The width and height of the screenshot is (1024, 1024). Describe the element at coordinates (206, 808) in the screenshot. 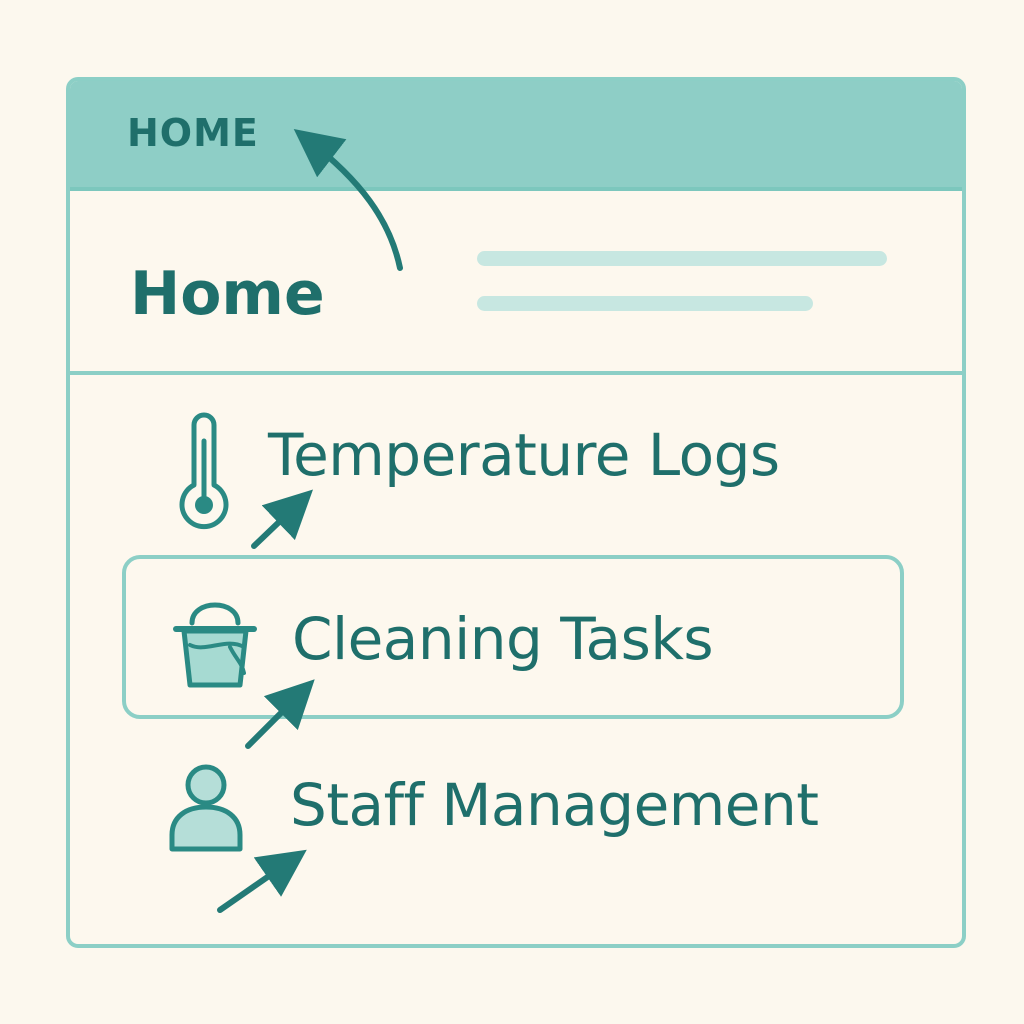

I see `user-icon` at that location.